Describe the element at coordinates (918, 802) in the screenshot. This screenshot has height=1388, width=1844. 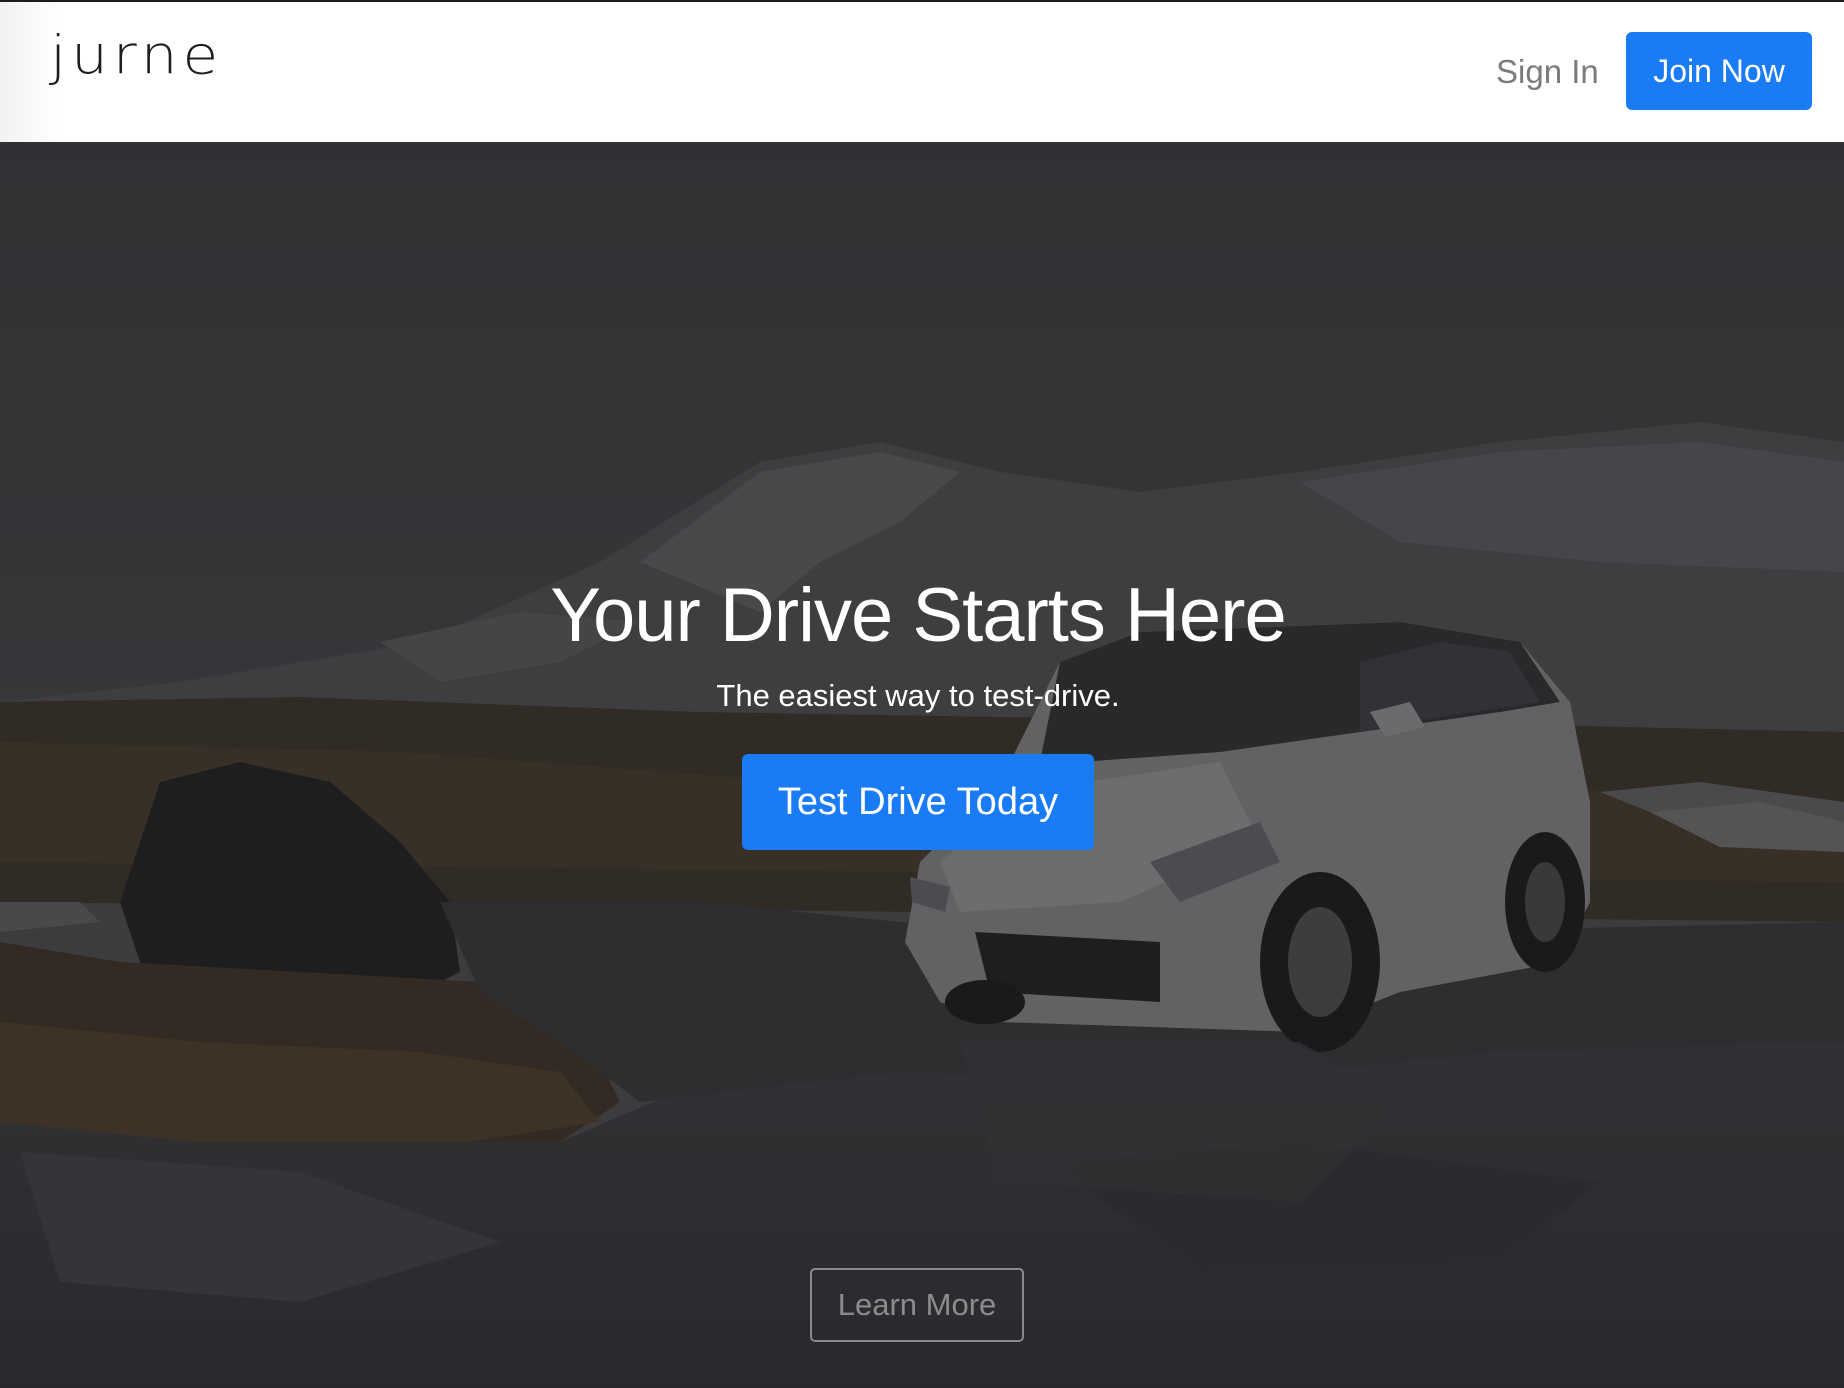
I see `test-drive-button: Test Drive Today` at that location.